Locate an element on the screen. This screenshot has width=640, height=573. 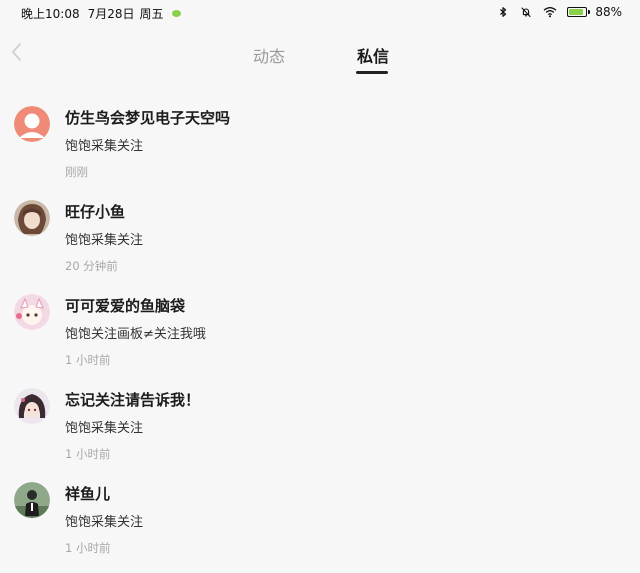
battery-icon is located at coordinates (579, 12).